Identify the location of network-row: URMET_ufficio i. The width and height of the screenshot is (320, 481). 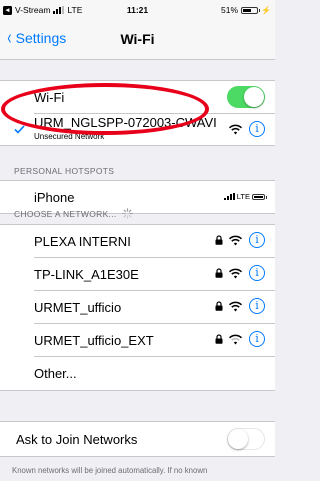
(137, 307).